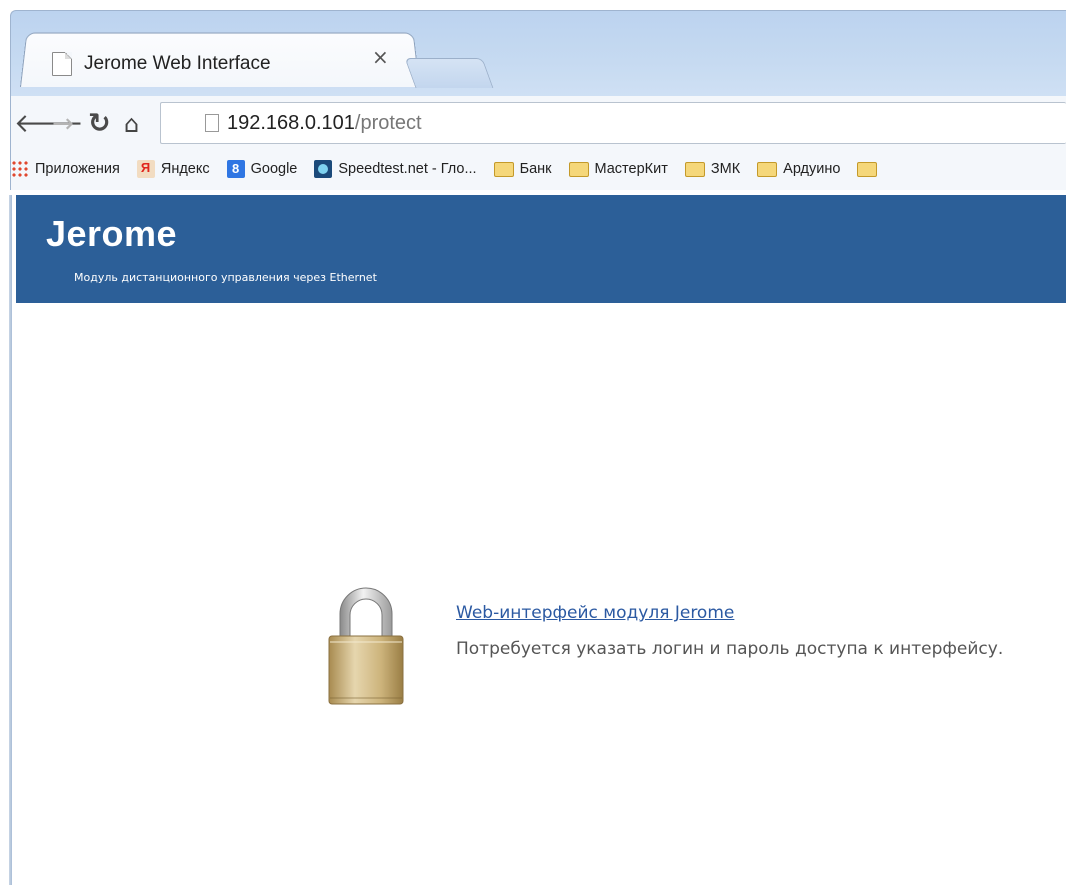 The height and width of the screenshot is (885, 1066). What do you see at coordinates (291, 122) in the screenshot?
I see `url-host: 192.168.0.101` at bounding box center [291, 122].